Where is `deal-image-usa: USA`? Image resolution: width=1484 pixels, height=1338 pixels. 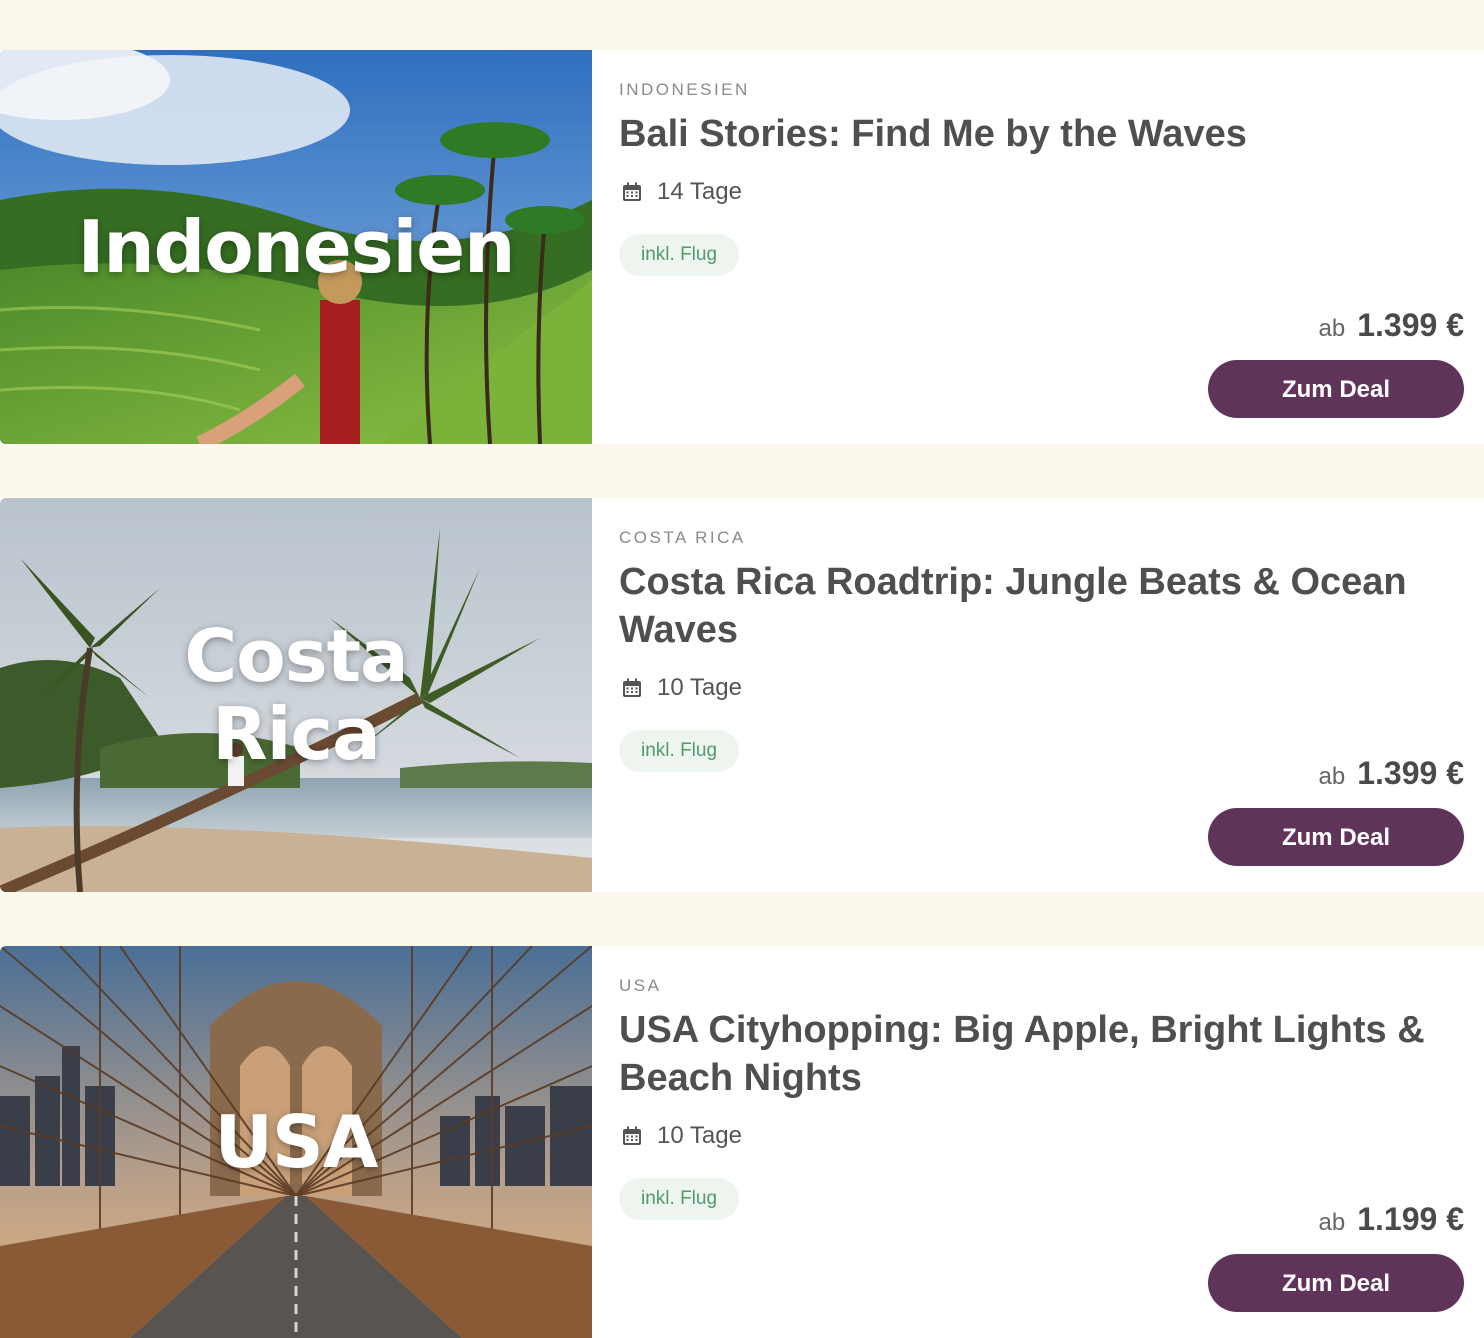
deal-image-usa: USA is located at coordinates (296, 1142).